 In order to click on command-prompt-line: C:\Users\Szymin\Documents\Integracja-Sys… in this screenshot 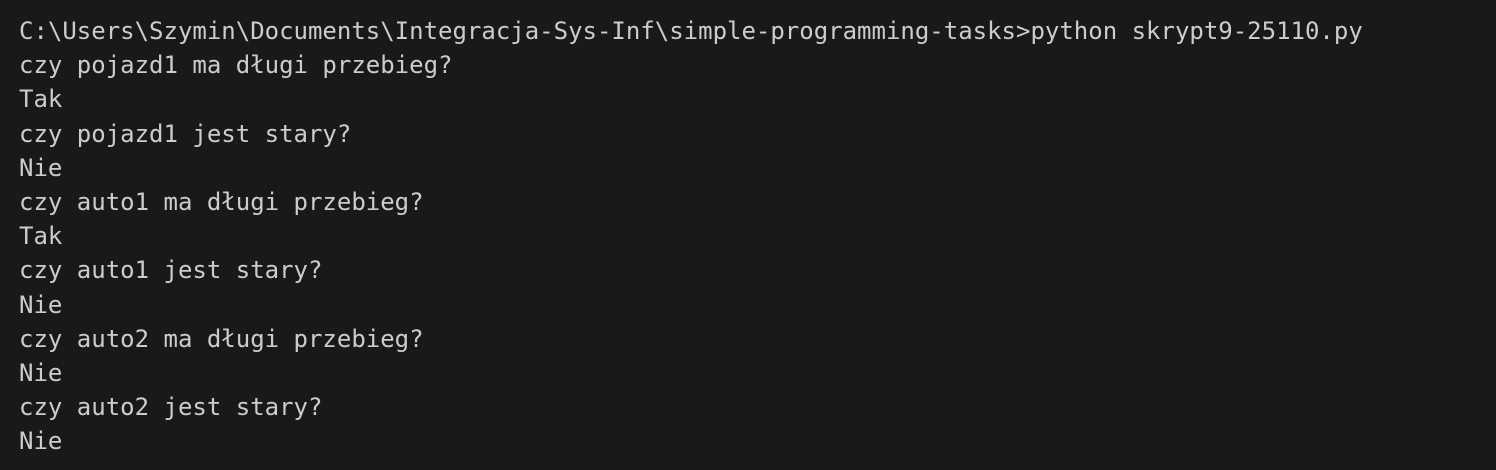, I will do `click(691, 31)`.